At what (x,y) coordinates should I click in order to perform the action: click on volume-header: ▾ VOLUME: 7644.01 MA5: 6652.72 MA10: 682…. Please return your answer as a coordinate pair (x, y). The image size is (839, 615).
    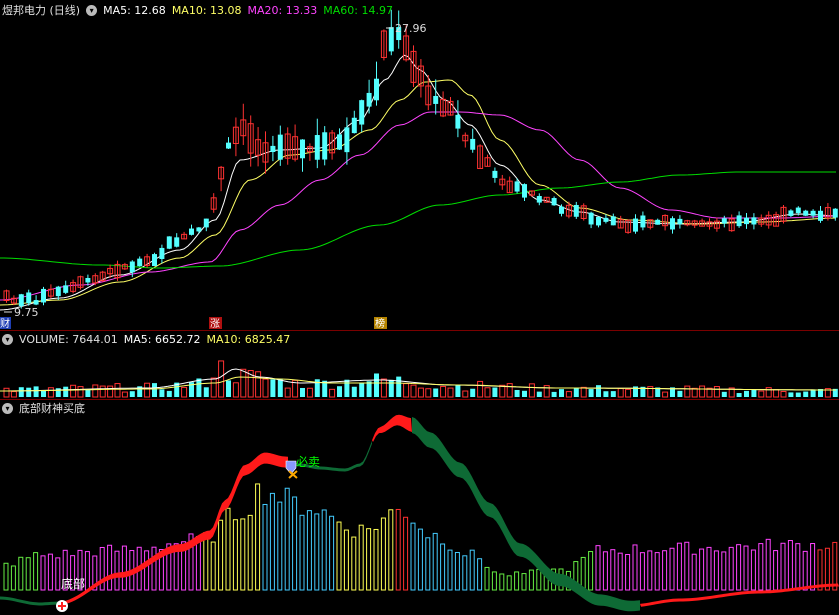
    Looking at the image, I should click on (146, 339).